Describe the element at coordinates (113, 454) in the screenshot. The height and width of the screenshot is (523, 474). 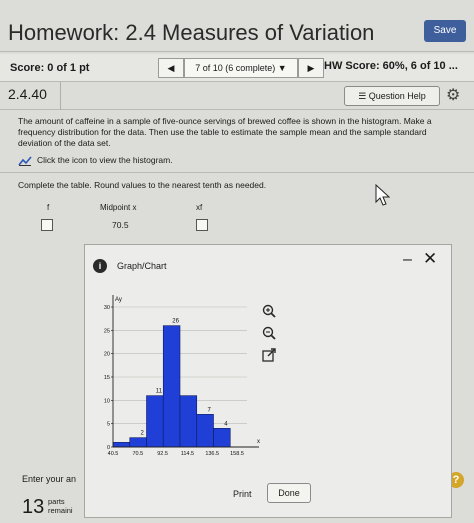
I see `x-tick-label: 40.5` at that location.